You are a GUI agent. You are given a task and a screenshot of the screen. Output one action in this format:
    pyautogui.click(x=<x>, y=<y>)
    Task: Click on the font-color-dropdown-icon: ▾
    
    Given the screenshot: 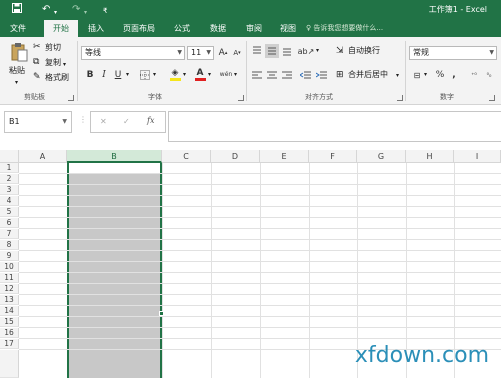 What is the action you would take?
    pyautogui.click(x=209, y=75)
    